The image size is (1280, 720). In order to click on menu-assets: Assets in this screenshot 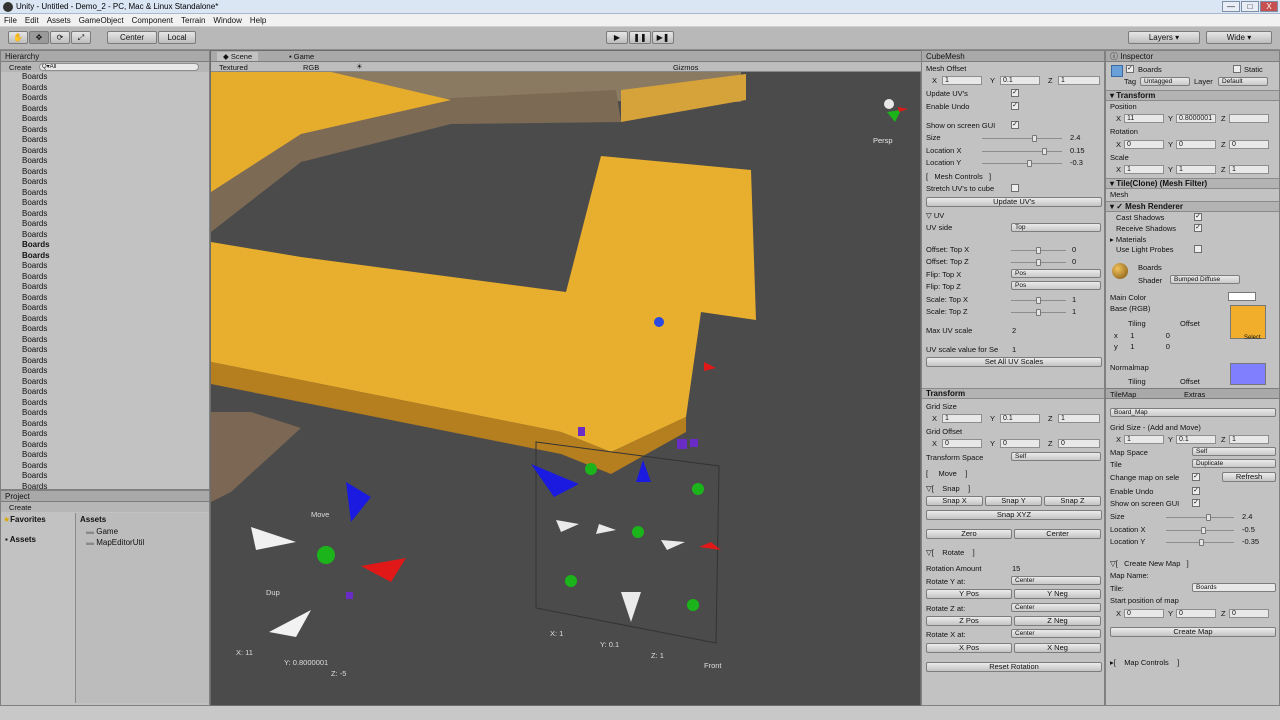, I will do `click(59, 19)`.